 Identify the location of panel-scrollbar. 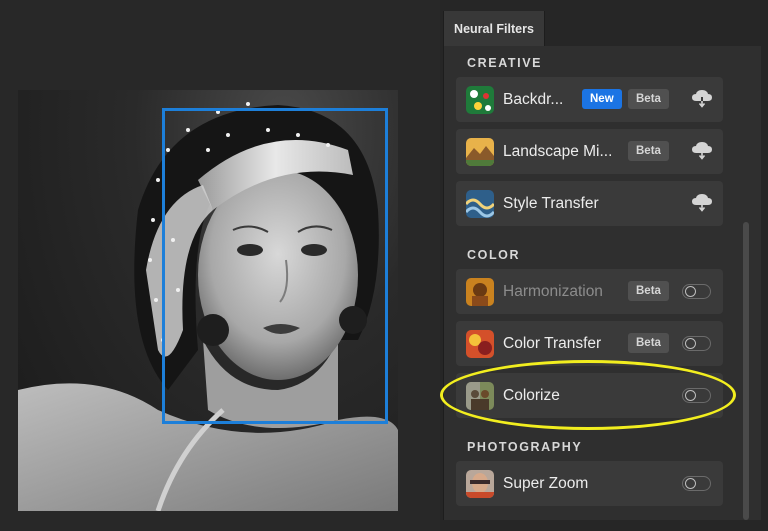
(746, 371).